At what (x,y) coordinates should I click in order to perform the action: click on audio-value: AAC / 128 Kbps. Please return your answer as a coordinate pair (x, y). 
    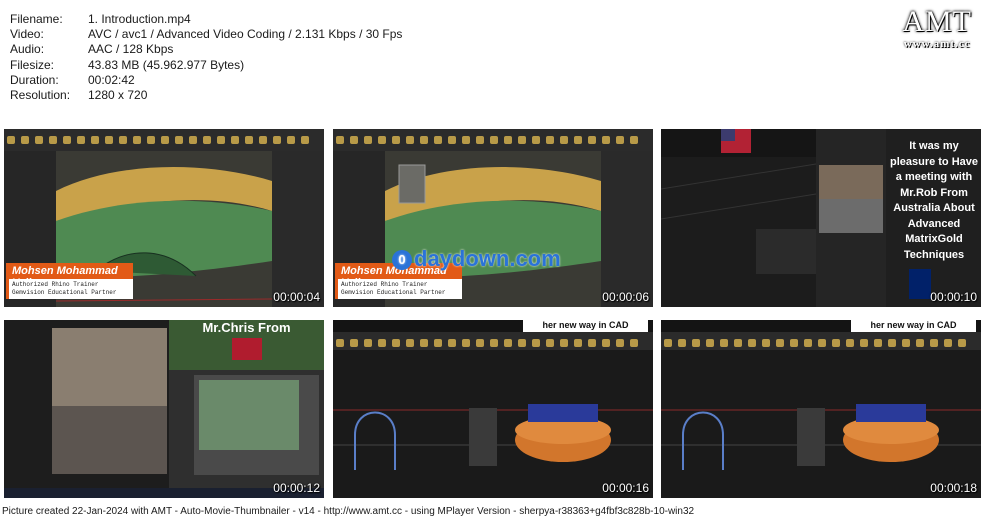
    Looking at the image, I should click on (131, 49).